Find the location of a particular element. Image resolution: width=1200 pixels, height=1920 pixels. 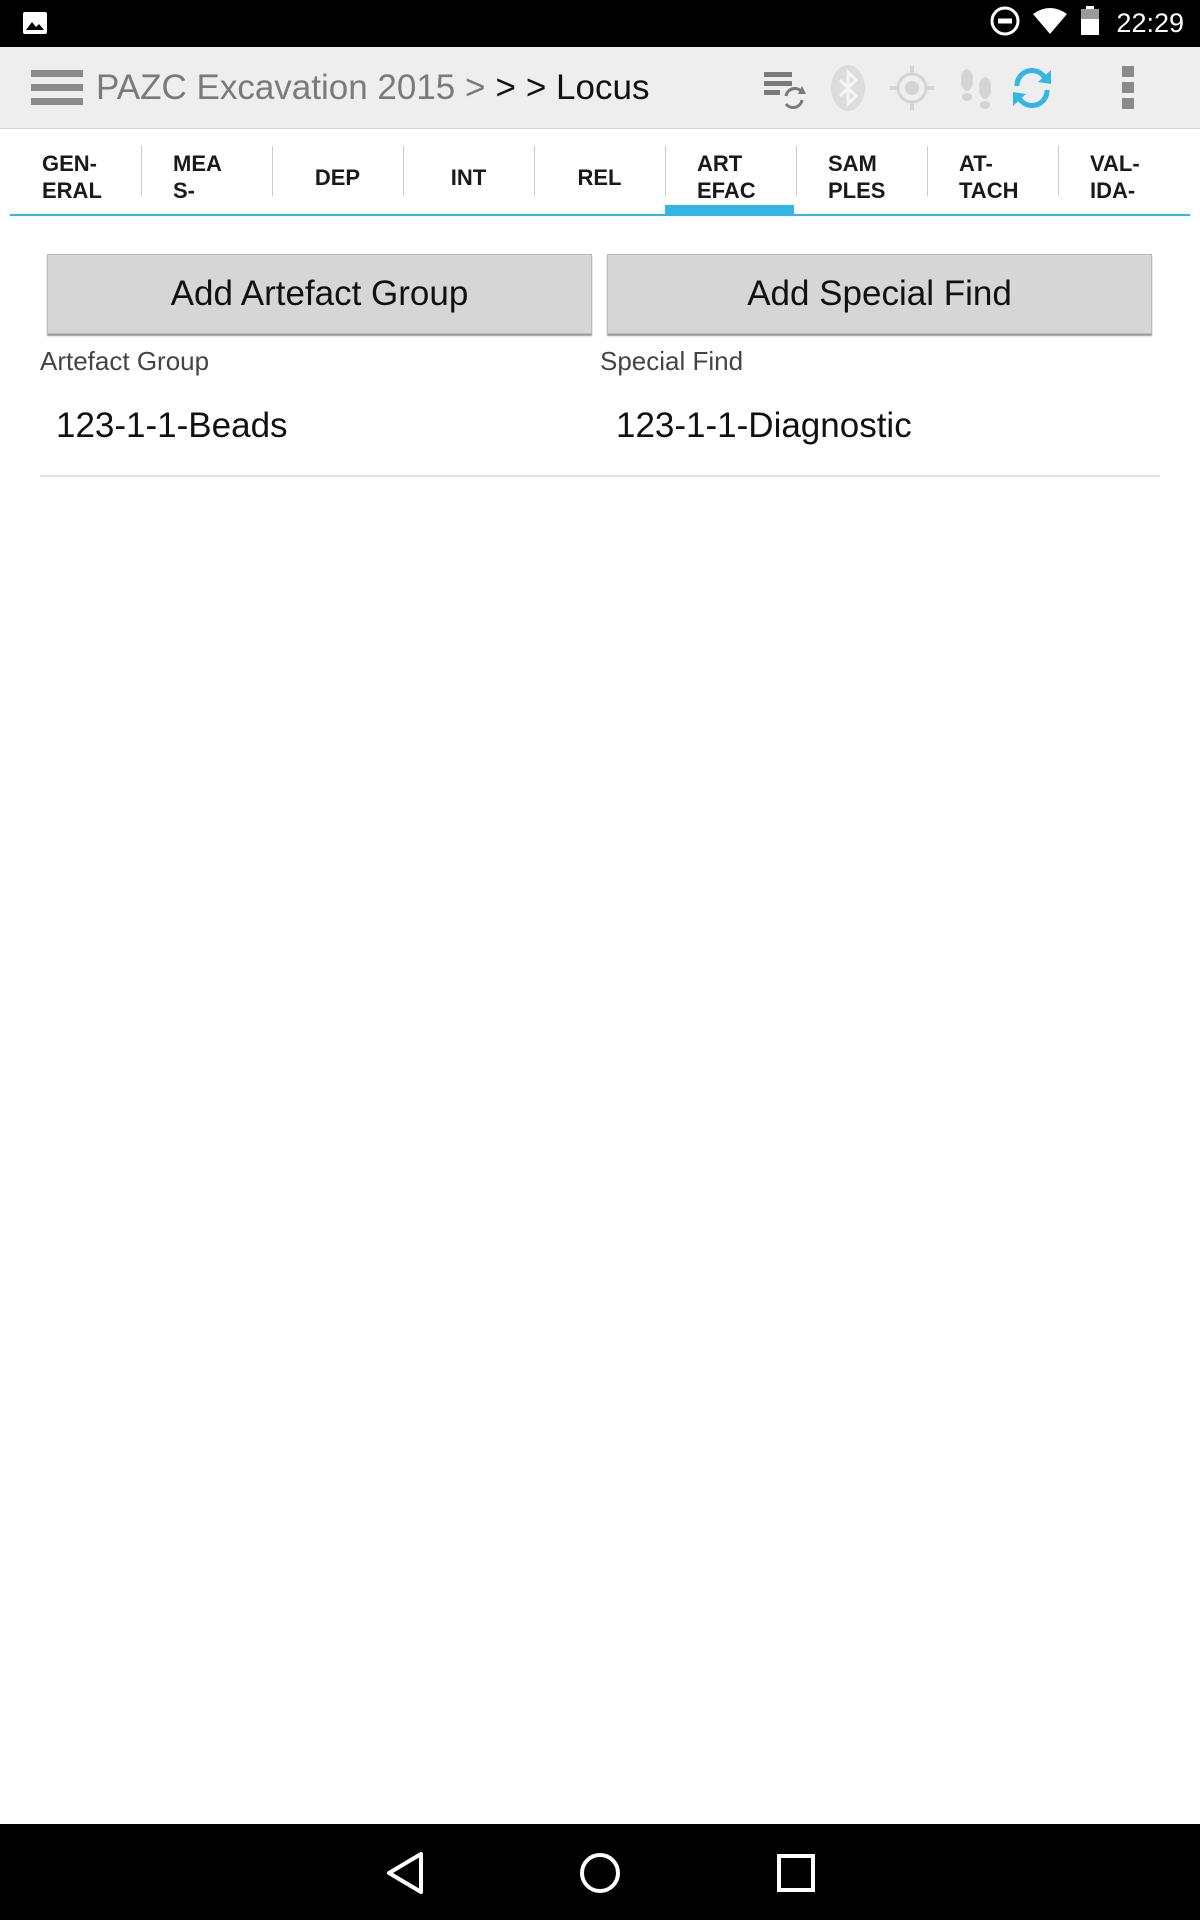

tab-label: GEN- is located at coordinates (69, 163).